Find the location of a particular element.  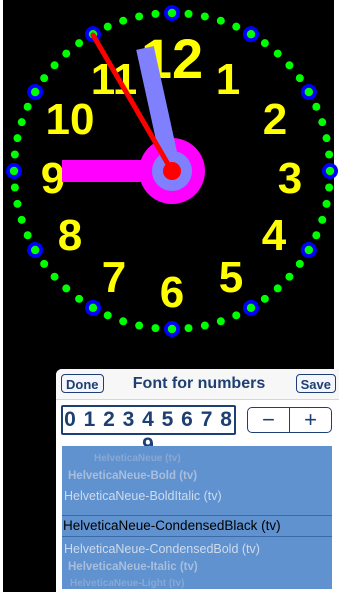

panel-toolbar: Done Font for numbers Save is located at coordinates (197, 384).